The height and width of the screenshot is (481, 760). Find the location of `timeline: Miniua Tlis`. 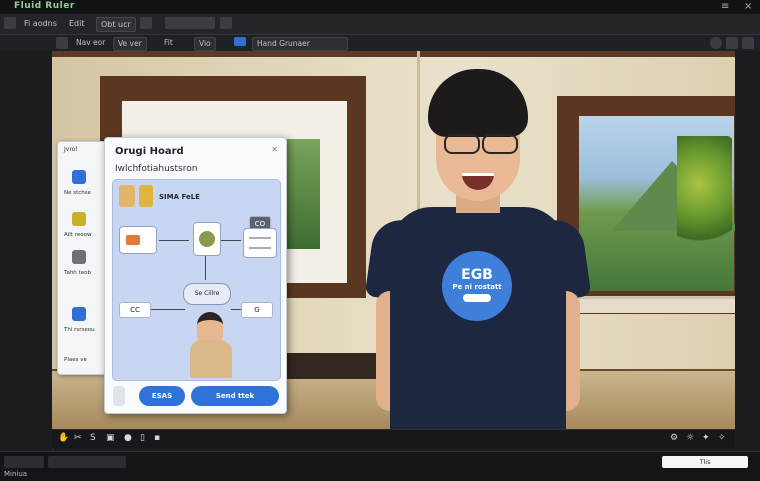

timeline: Miniua Tlis is located at coordinates (380, 466).